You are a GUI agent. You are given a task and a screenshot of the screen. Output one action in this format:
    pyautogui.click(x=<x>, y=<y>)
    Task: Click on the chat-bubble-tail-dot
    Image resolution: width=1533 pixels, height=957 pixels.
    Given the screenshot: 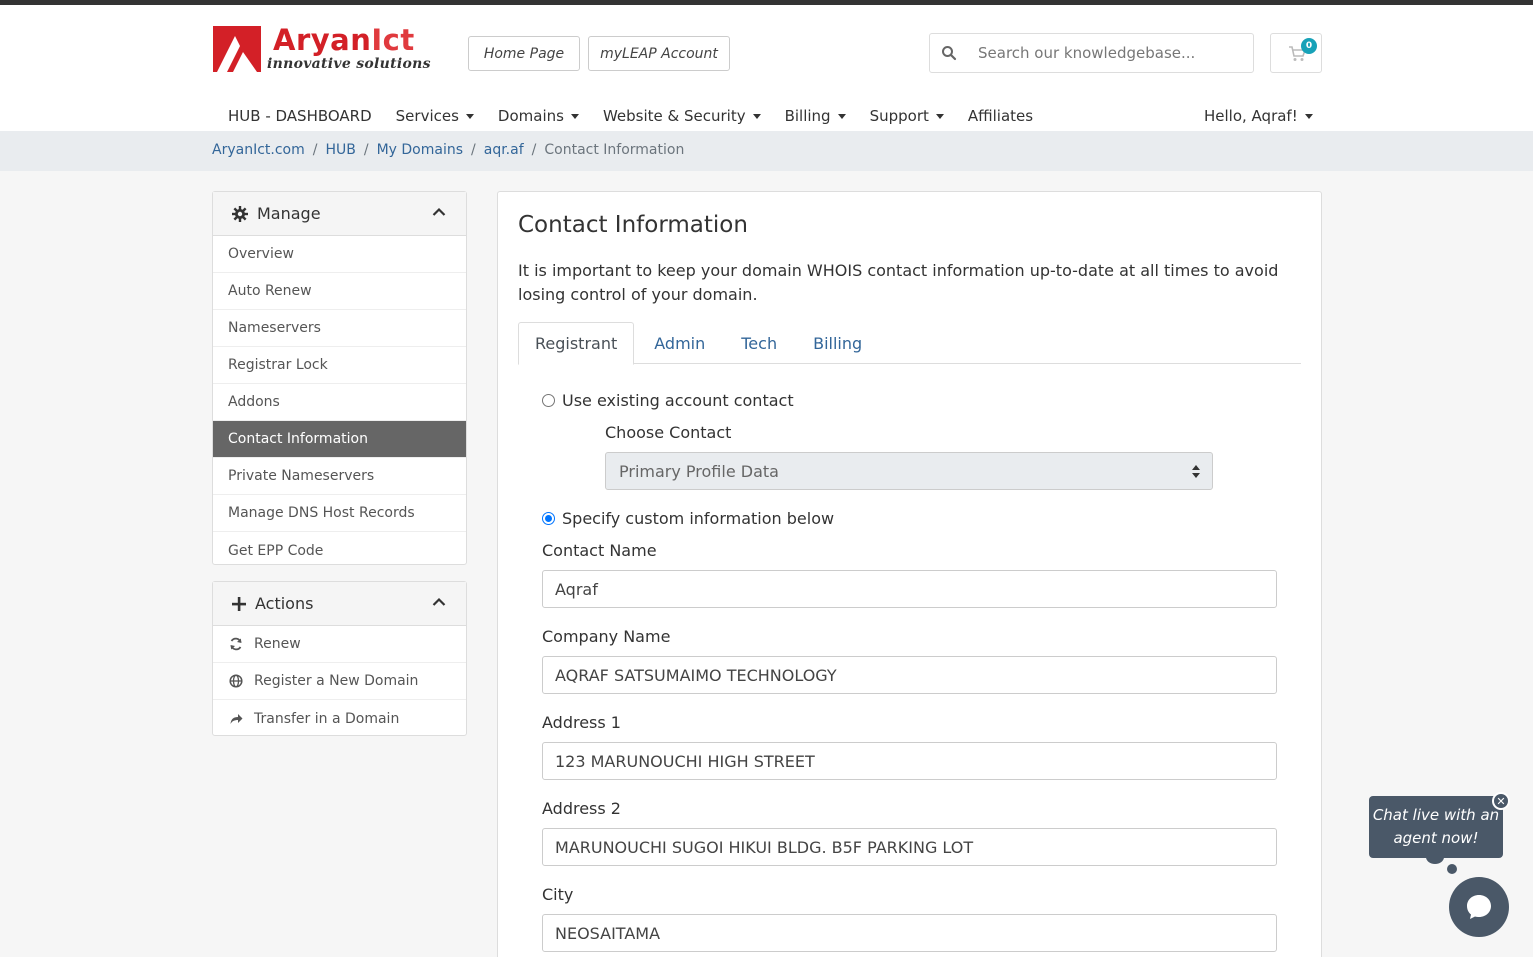 What is the action you would take?
    pyautogui.click(x=1452, y=869)
    